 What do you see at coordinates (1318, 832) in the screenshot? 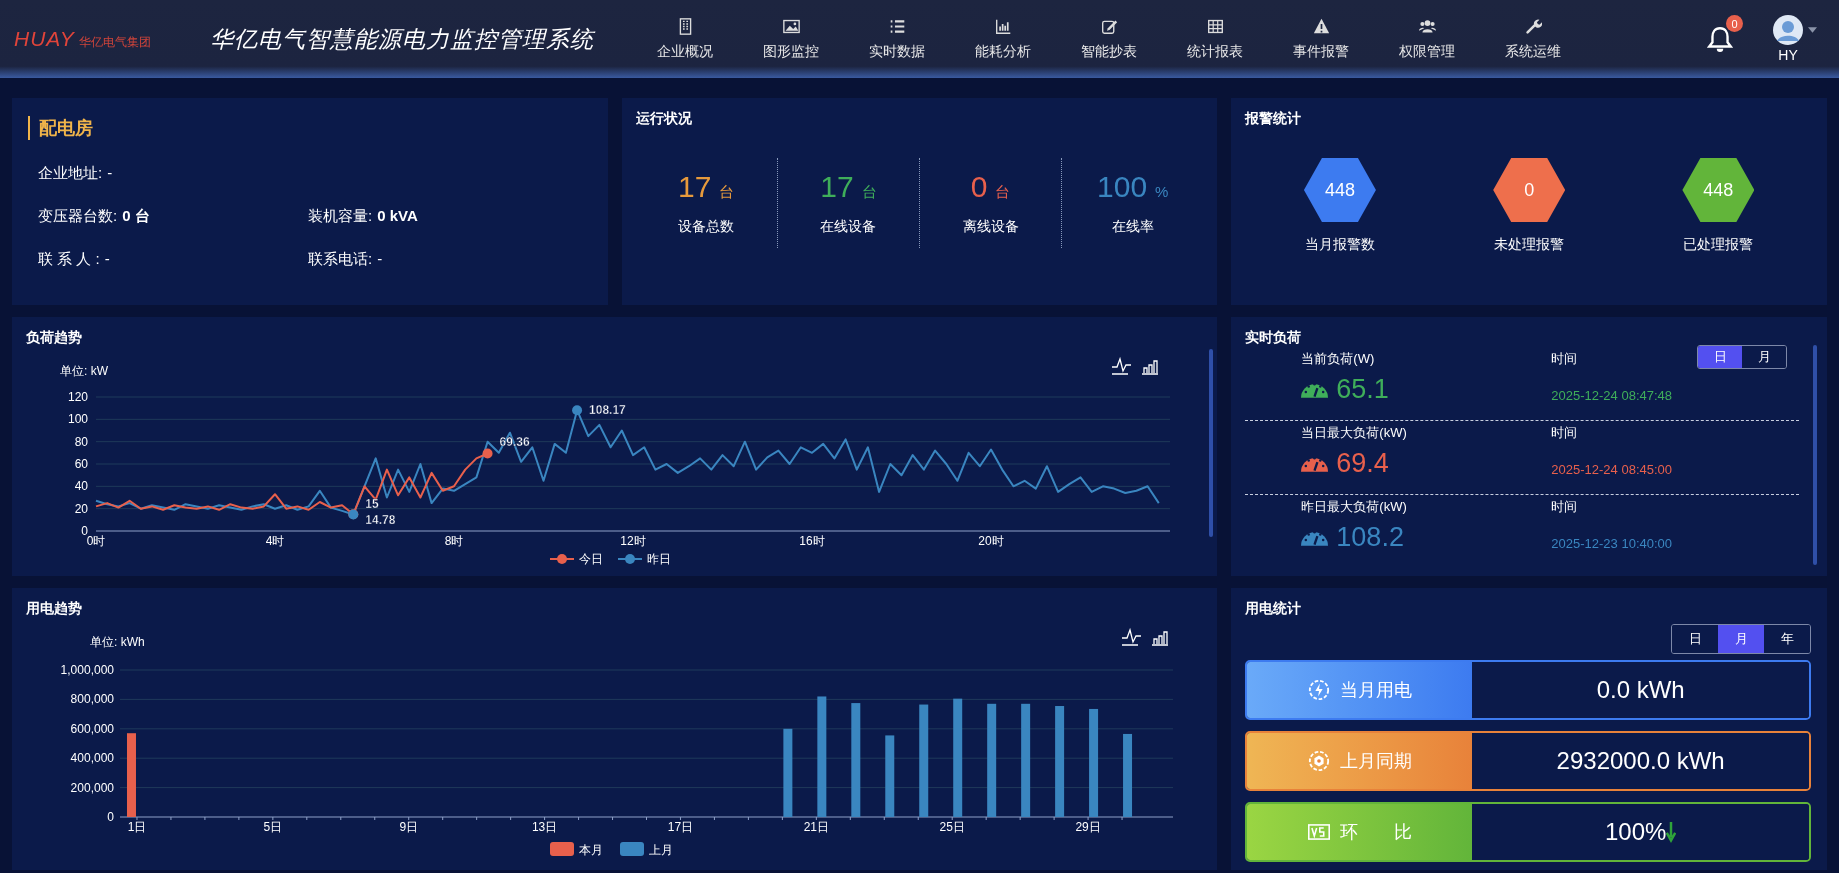
I see `vs-icon` at bounding box center [1318, 832].